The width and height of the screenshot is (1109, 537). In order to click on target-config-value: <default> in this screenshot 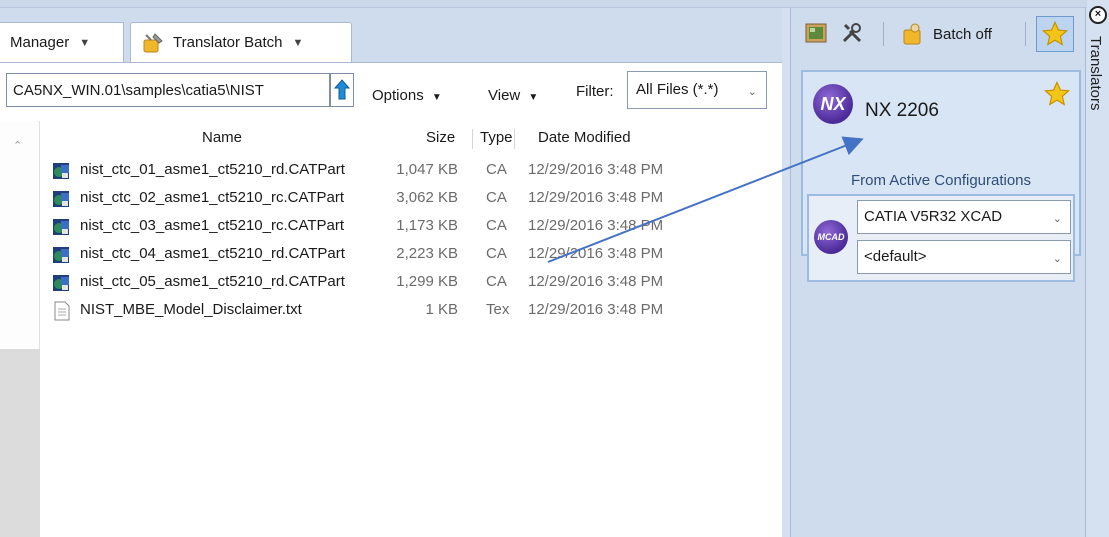, I will do `click(895, 256)`.